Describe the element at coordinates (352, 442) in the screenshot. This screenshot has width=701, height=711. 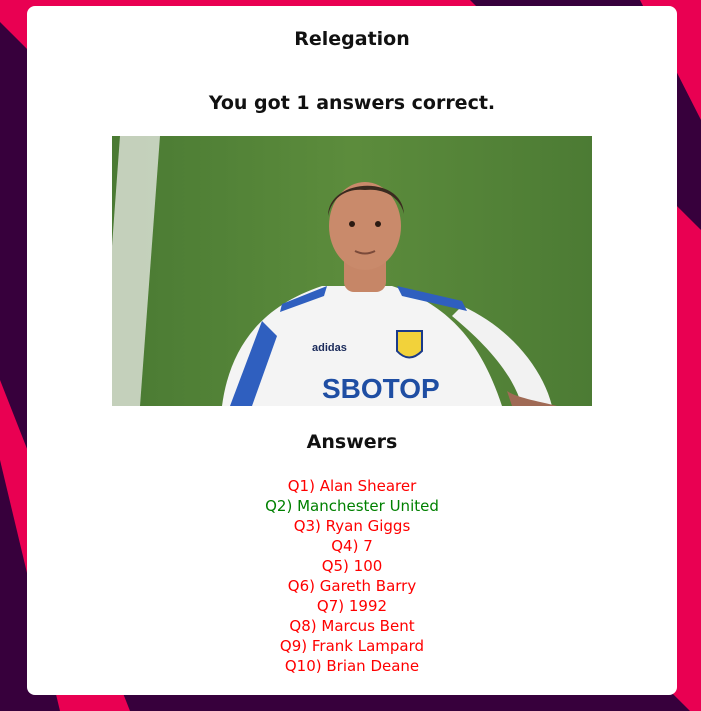
I see `answers-heading: Answers` at that location.